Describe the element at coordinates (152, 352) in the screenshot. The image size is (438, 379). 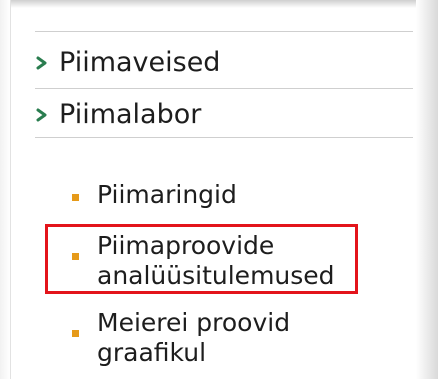
I see `submenu-label-line2: graafikul` at that location.